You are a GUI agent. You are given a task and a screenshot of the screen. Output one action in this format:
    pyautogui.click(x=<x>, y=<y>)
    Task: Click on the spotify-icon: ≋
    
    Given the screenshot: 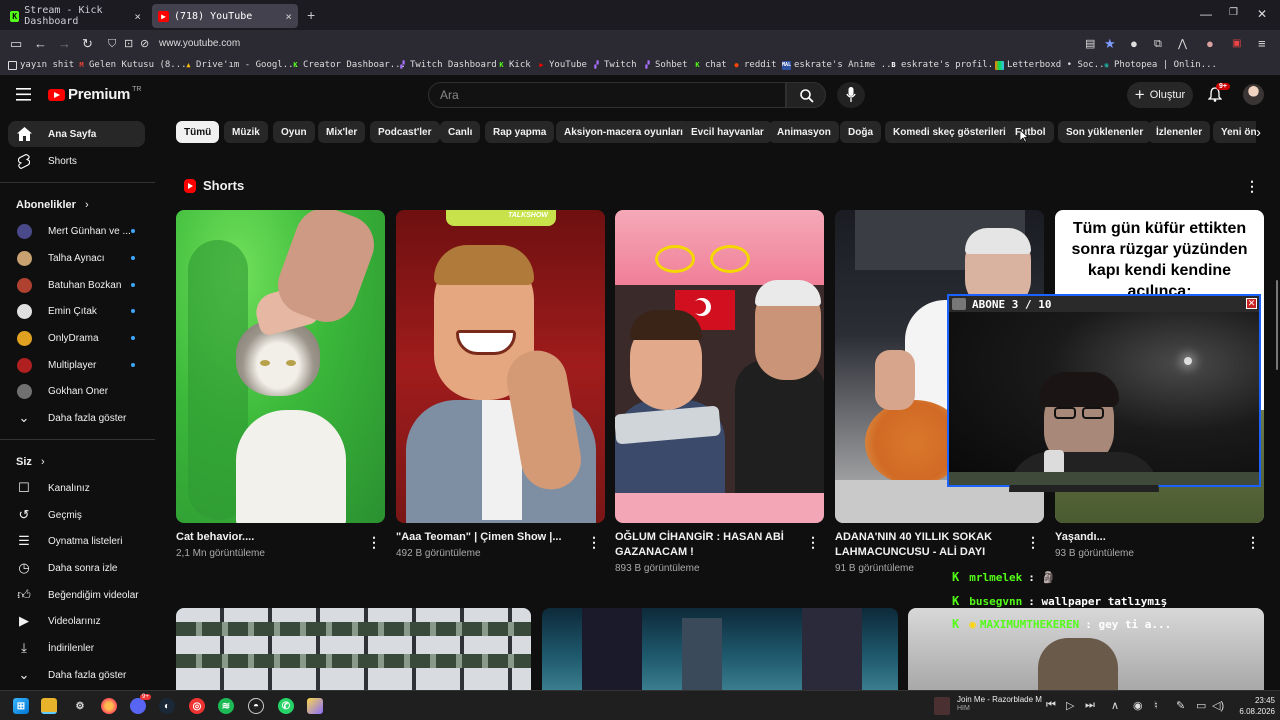 What is the action you would take?
    pyautogui.click(x=226, y=706)
    